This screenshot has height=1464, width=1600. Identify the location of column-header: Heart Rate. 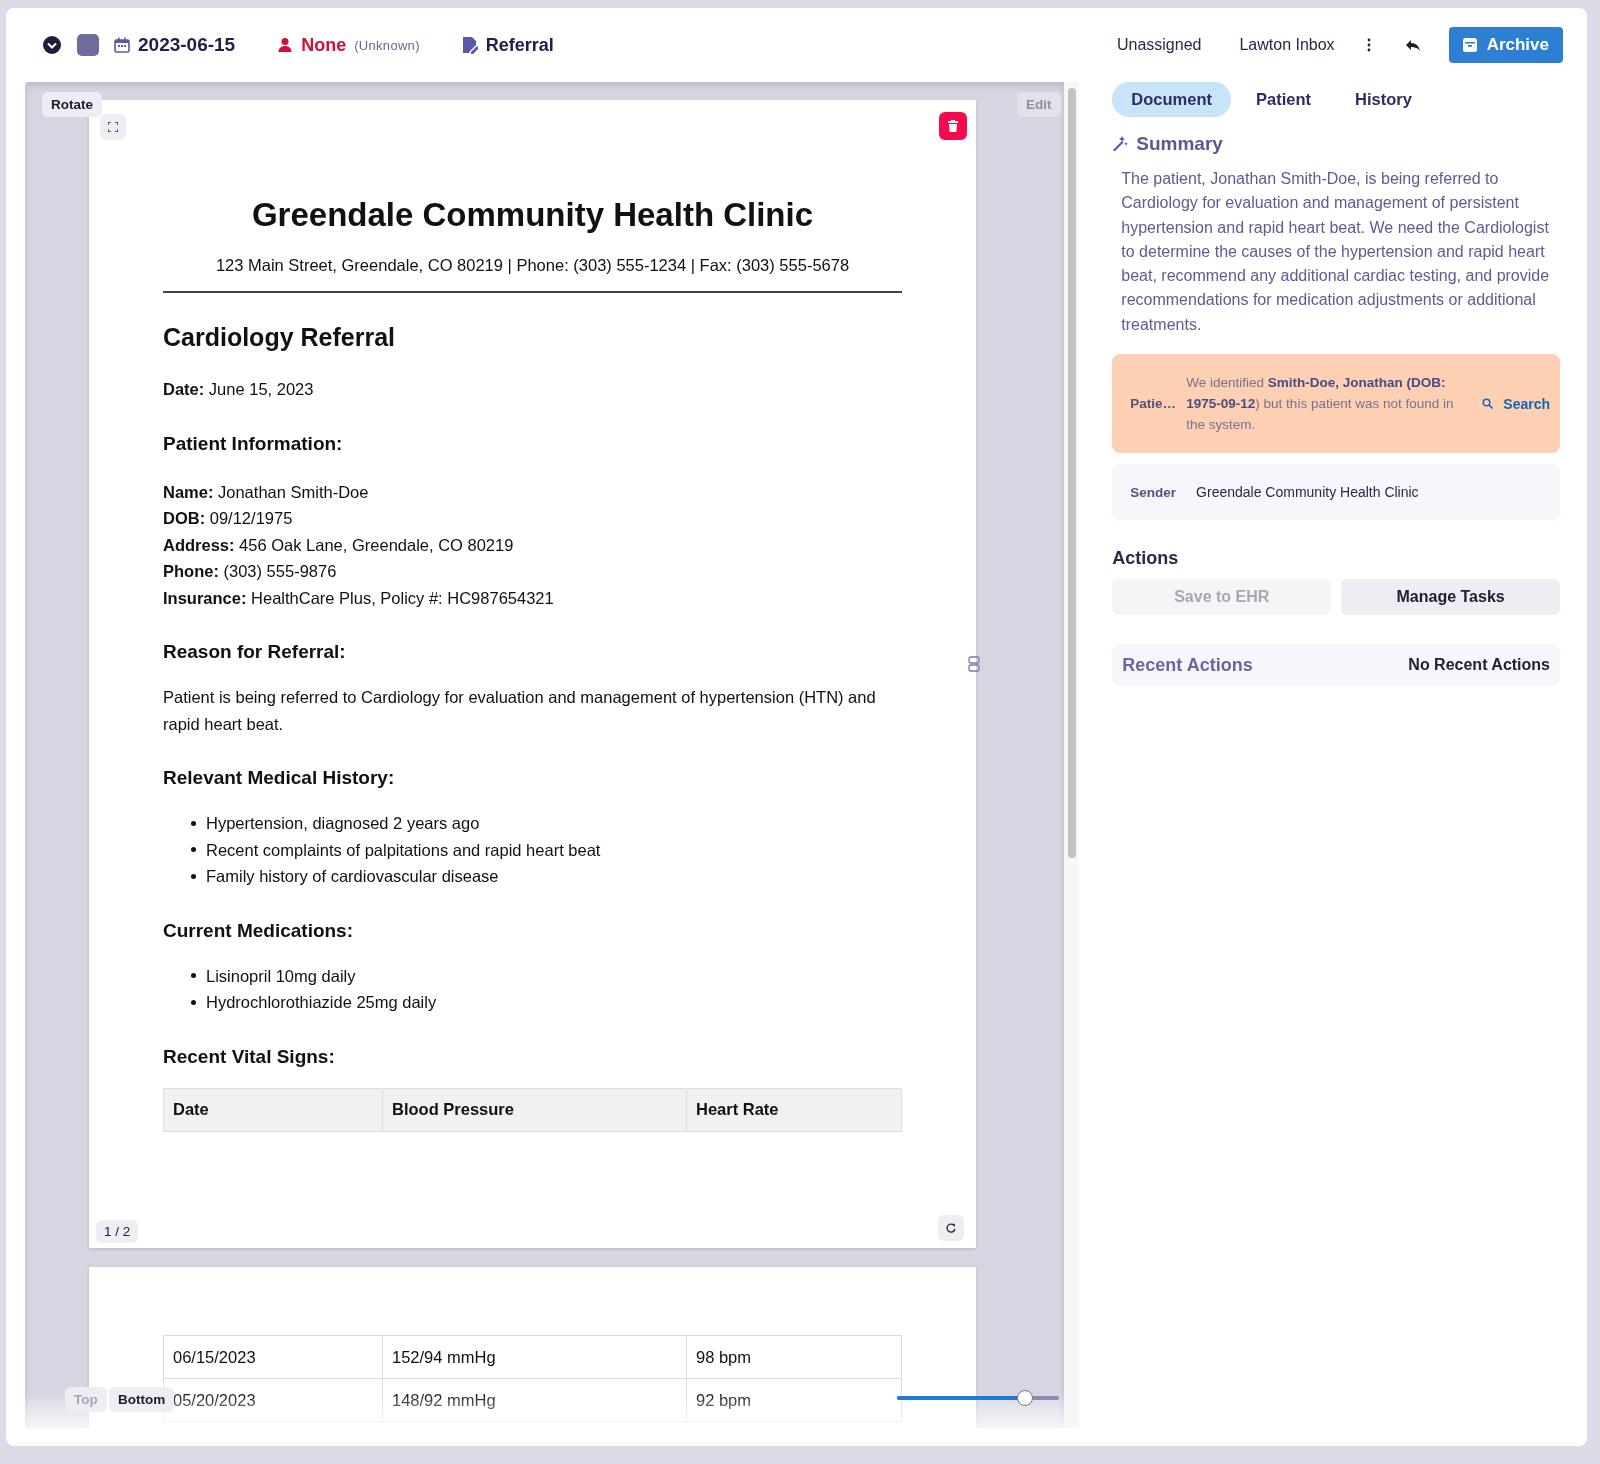
(794, 1109).